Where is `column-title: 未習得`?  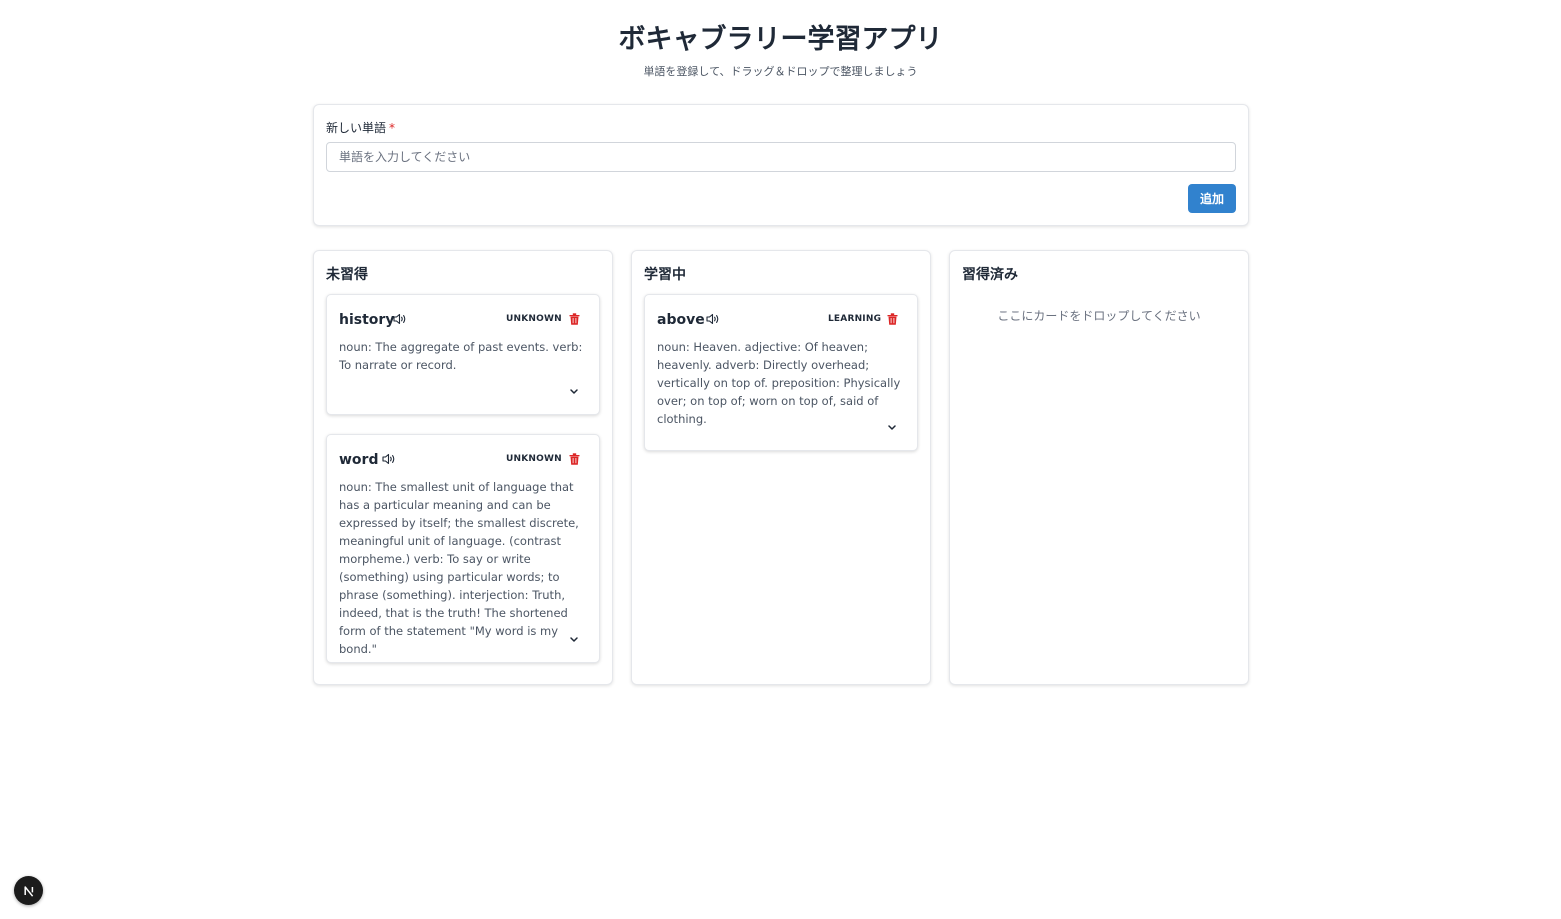 column-title: 未習得 is located at coordinates (347, 275).